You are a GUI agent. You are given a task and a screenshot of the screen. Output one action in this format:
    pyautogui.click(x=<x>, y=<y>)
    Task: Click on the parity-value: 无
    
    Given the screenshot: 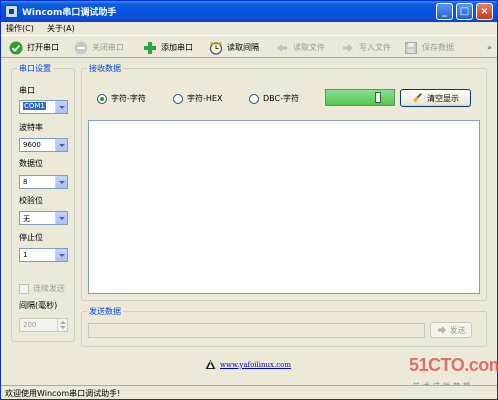 What is the action you would take?
    pyautogui.click(x=26, y=219)
    